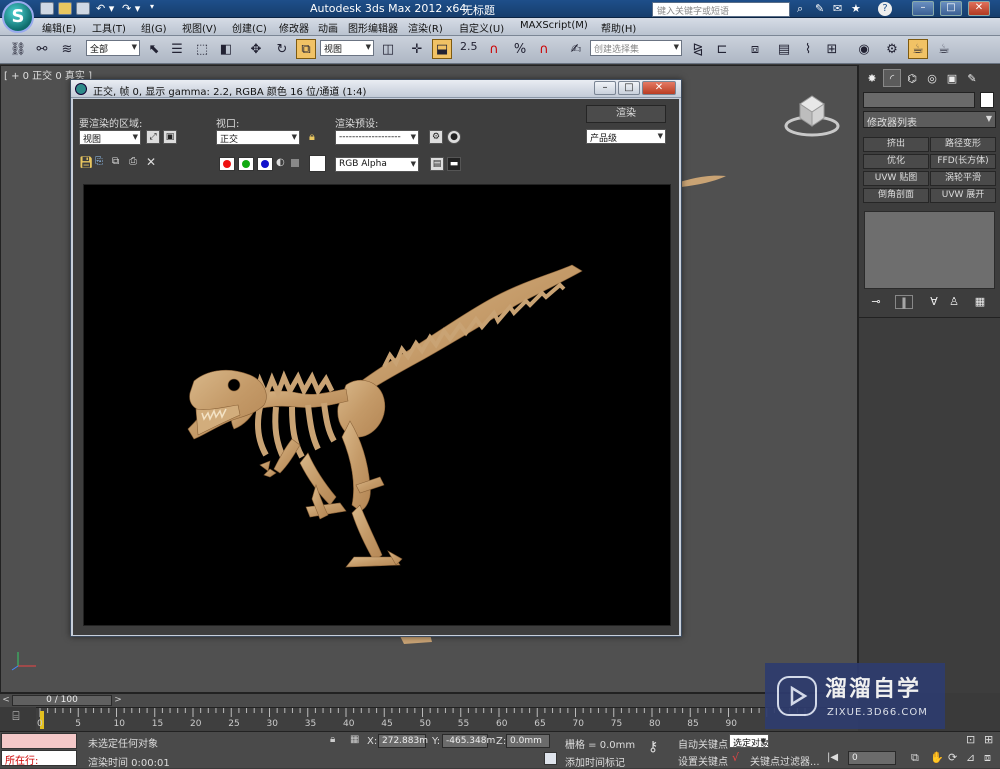  Describe the element at coordinates (295, 163) in the screenshot. I see `monochrome-icon` at that location.